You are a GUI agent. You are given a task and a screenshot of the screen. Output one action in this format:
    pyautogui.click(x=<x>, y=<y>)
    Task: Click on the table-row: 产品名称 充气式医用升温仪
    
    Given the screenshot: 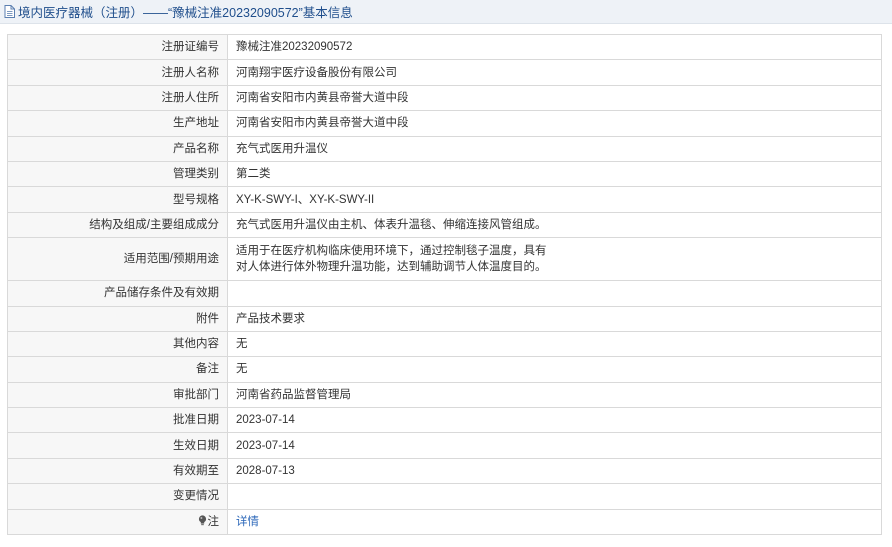 What is the action you would take?
    pyautogui.click(x=444, y=148)
    